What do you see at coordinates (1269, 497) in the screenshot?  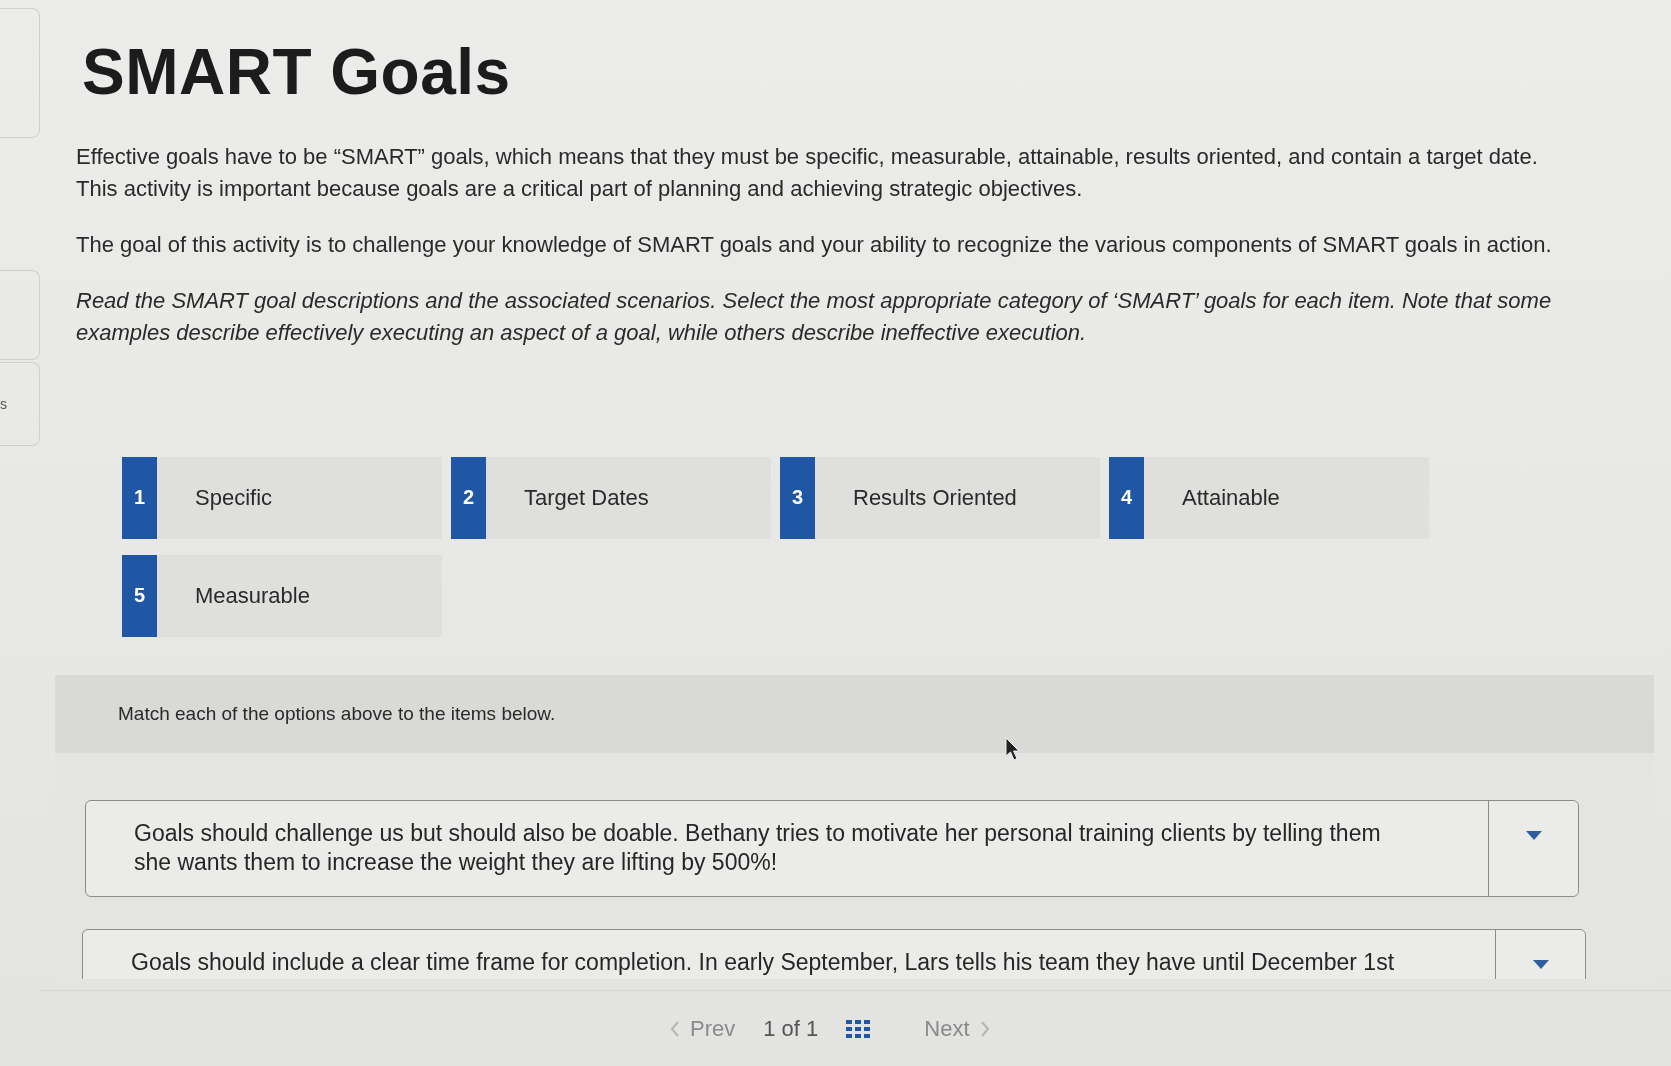 I see `option-card: 4 Attainable` at bounding box center [1269, 497].